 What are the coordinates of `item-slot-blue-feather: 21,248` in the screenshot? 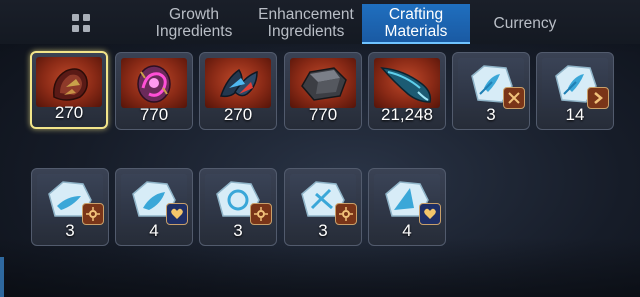 It's located at (407, 91).